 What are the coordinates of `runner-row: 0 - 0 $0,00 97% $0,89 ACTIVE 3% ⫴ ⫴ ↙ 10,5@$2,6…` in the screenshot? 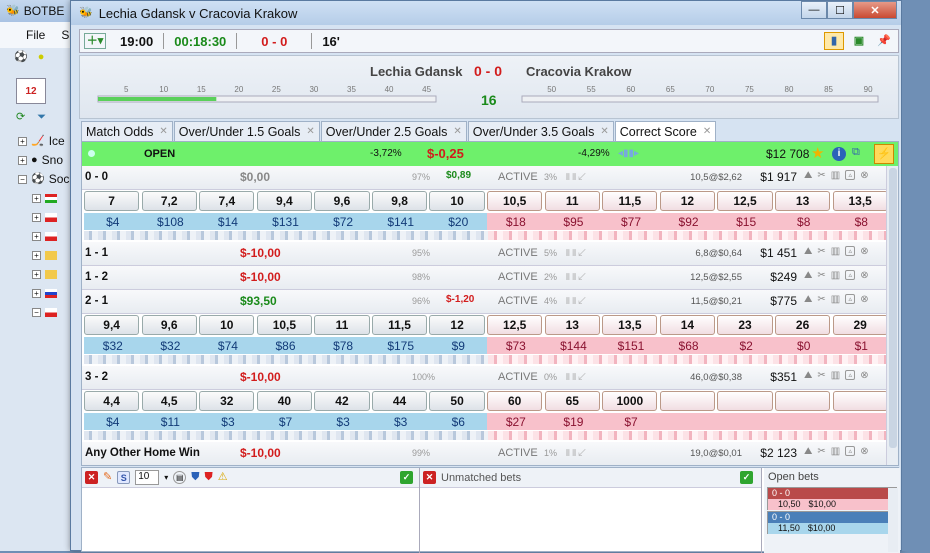 It's located at (485, 178).